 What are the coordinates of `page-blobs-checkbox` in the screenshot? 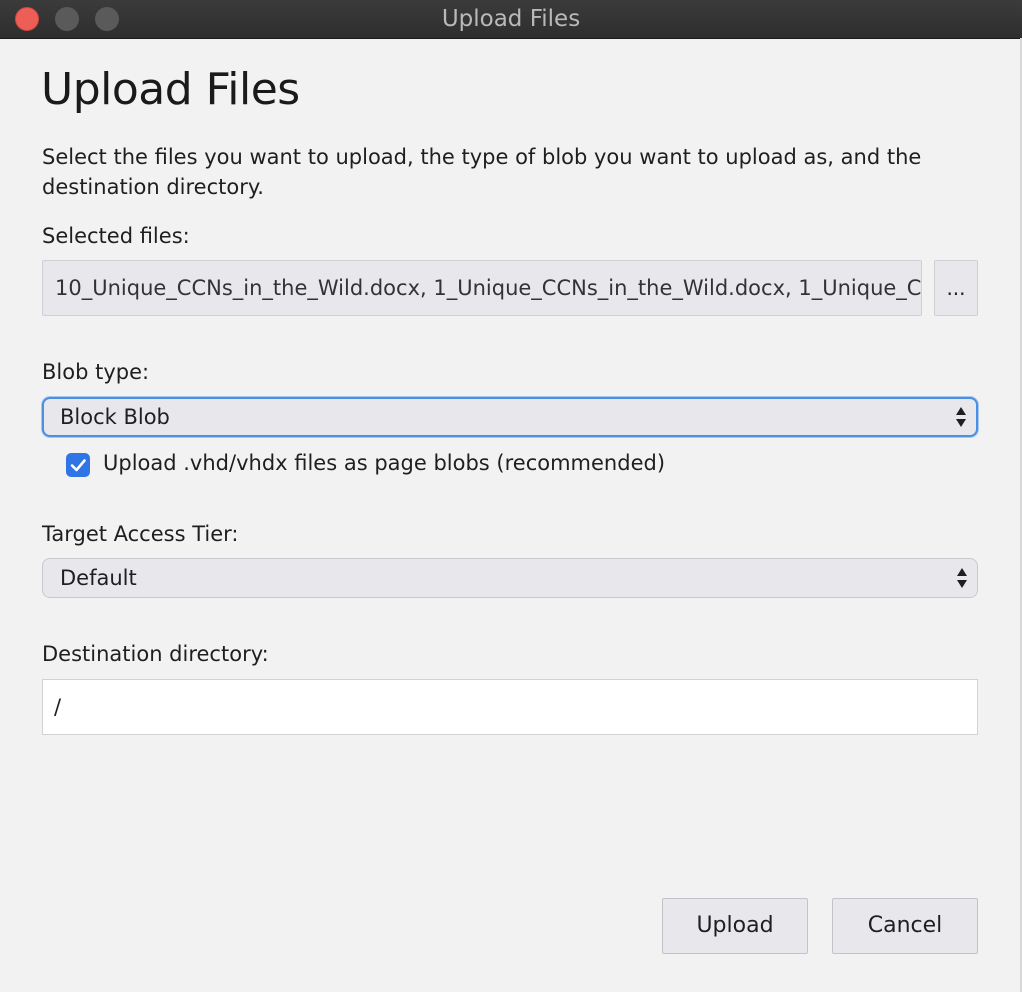 It's located at (78, 465).